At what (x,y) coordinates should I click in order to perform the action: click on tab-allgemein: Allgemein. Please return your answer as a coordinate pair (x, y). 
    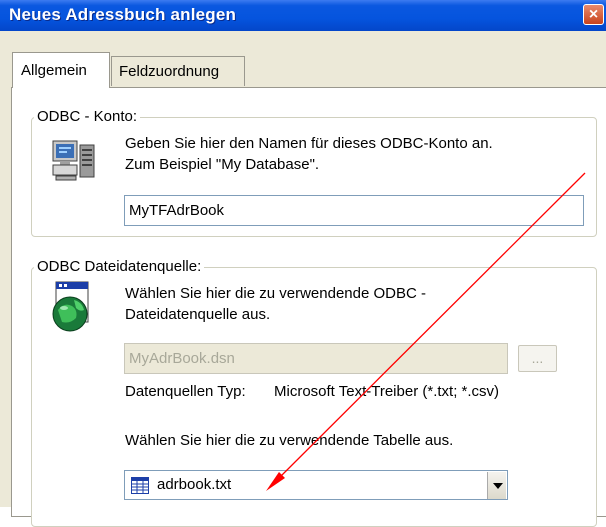
    Looking at the image, I should click on (61, 70).